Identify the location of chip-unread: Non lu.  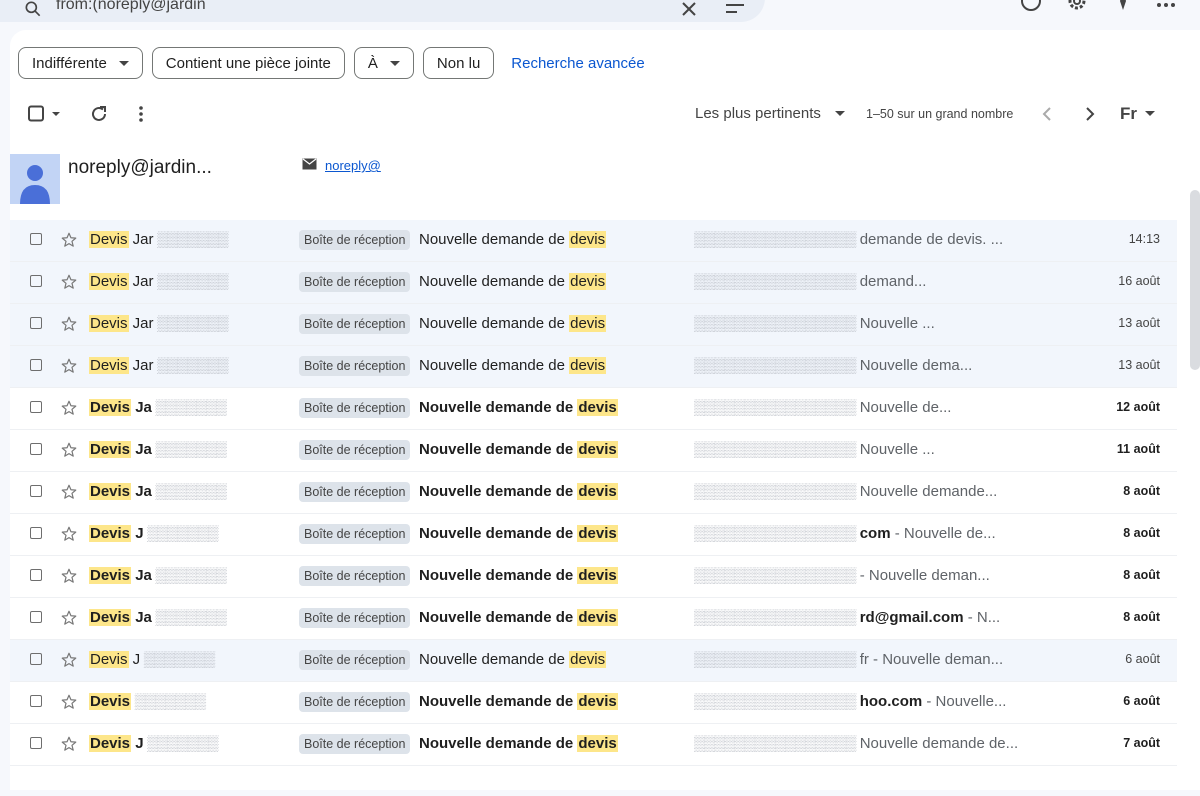
(458, 63).